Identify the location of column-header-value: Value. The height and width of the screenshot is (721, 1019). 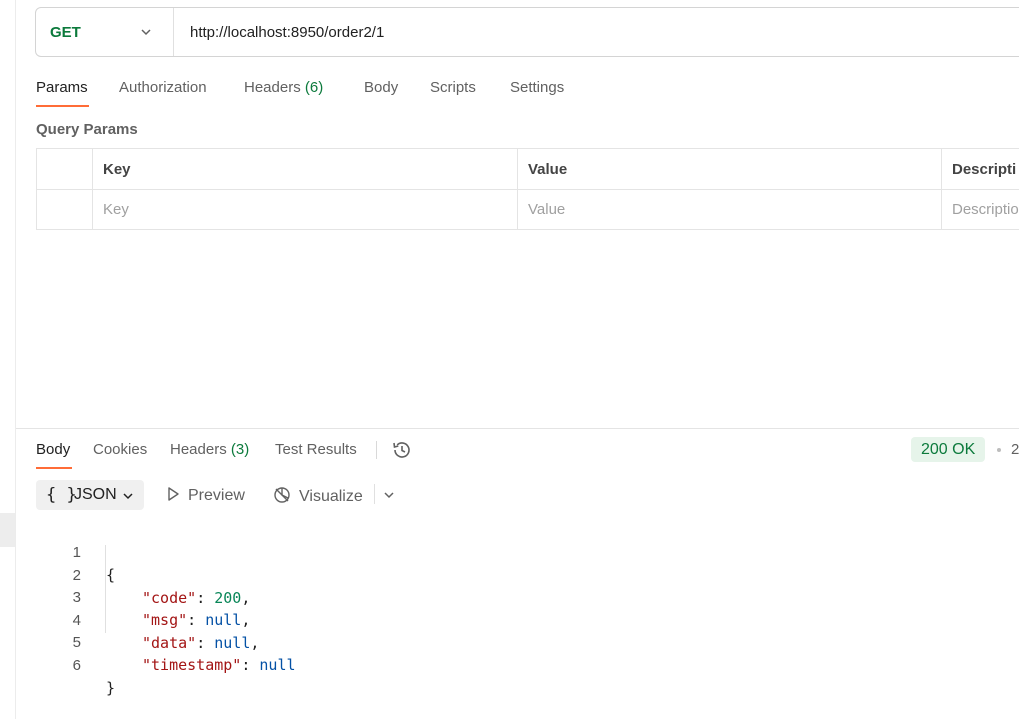
(548, 169).